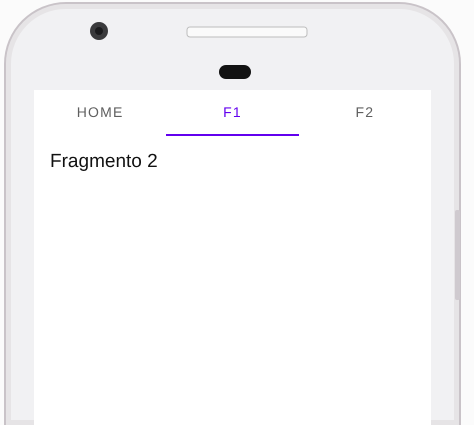  What do you see at coordinates (235, 72) in the screenshot?
I see `sensor-icon` at bounding box center [235, 72].